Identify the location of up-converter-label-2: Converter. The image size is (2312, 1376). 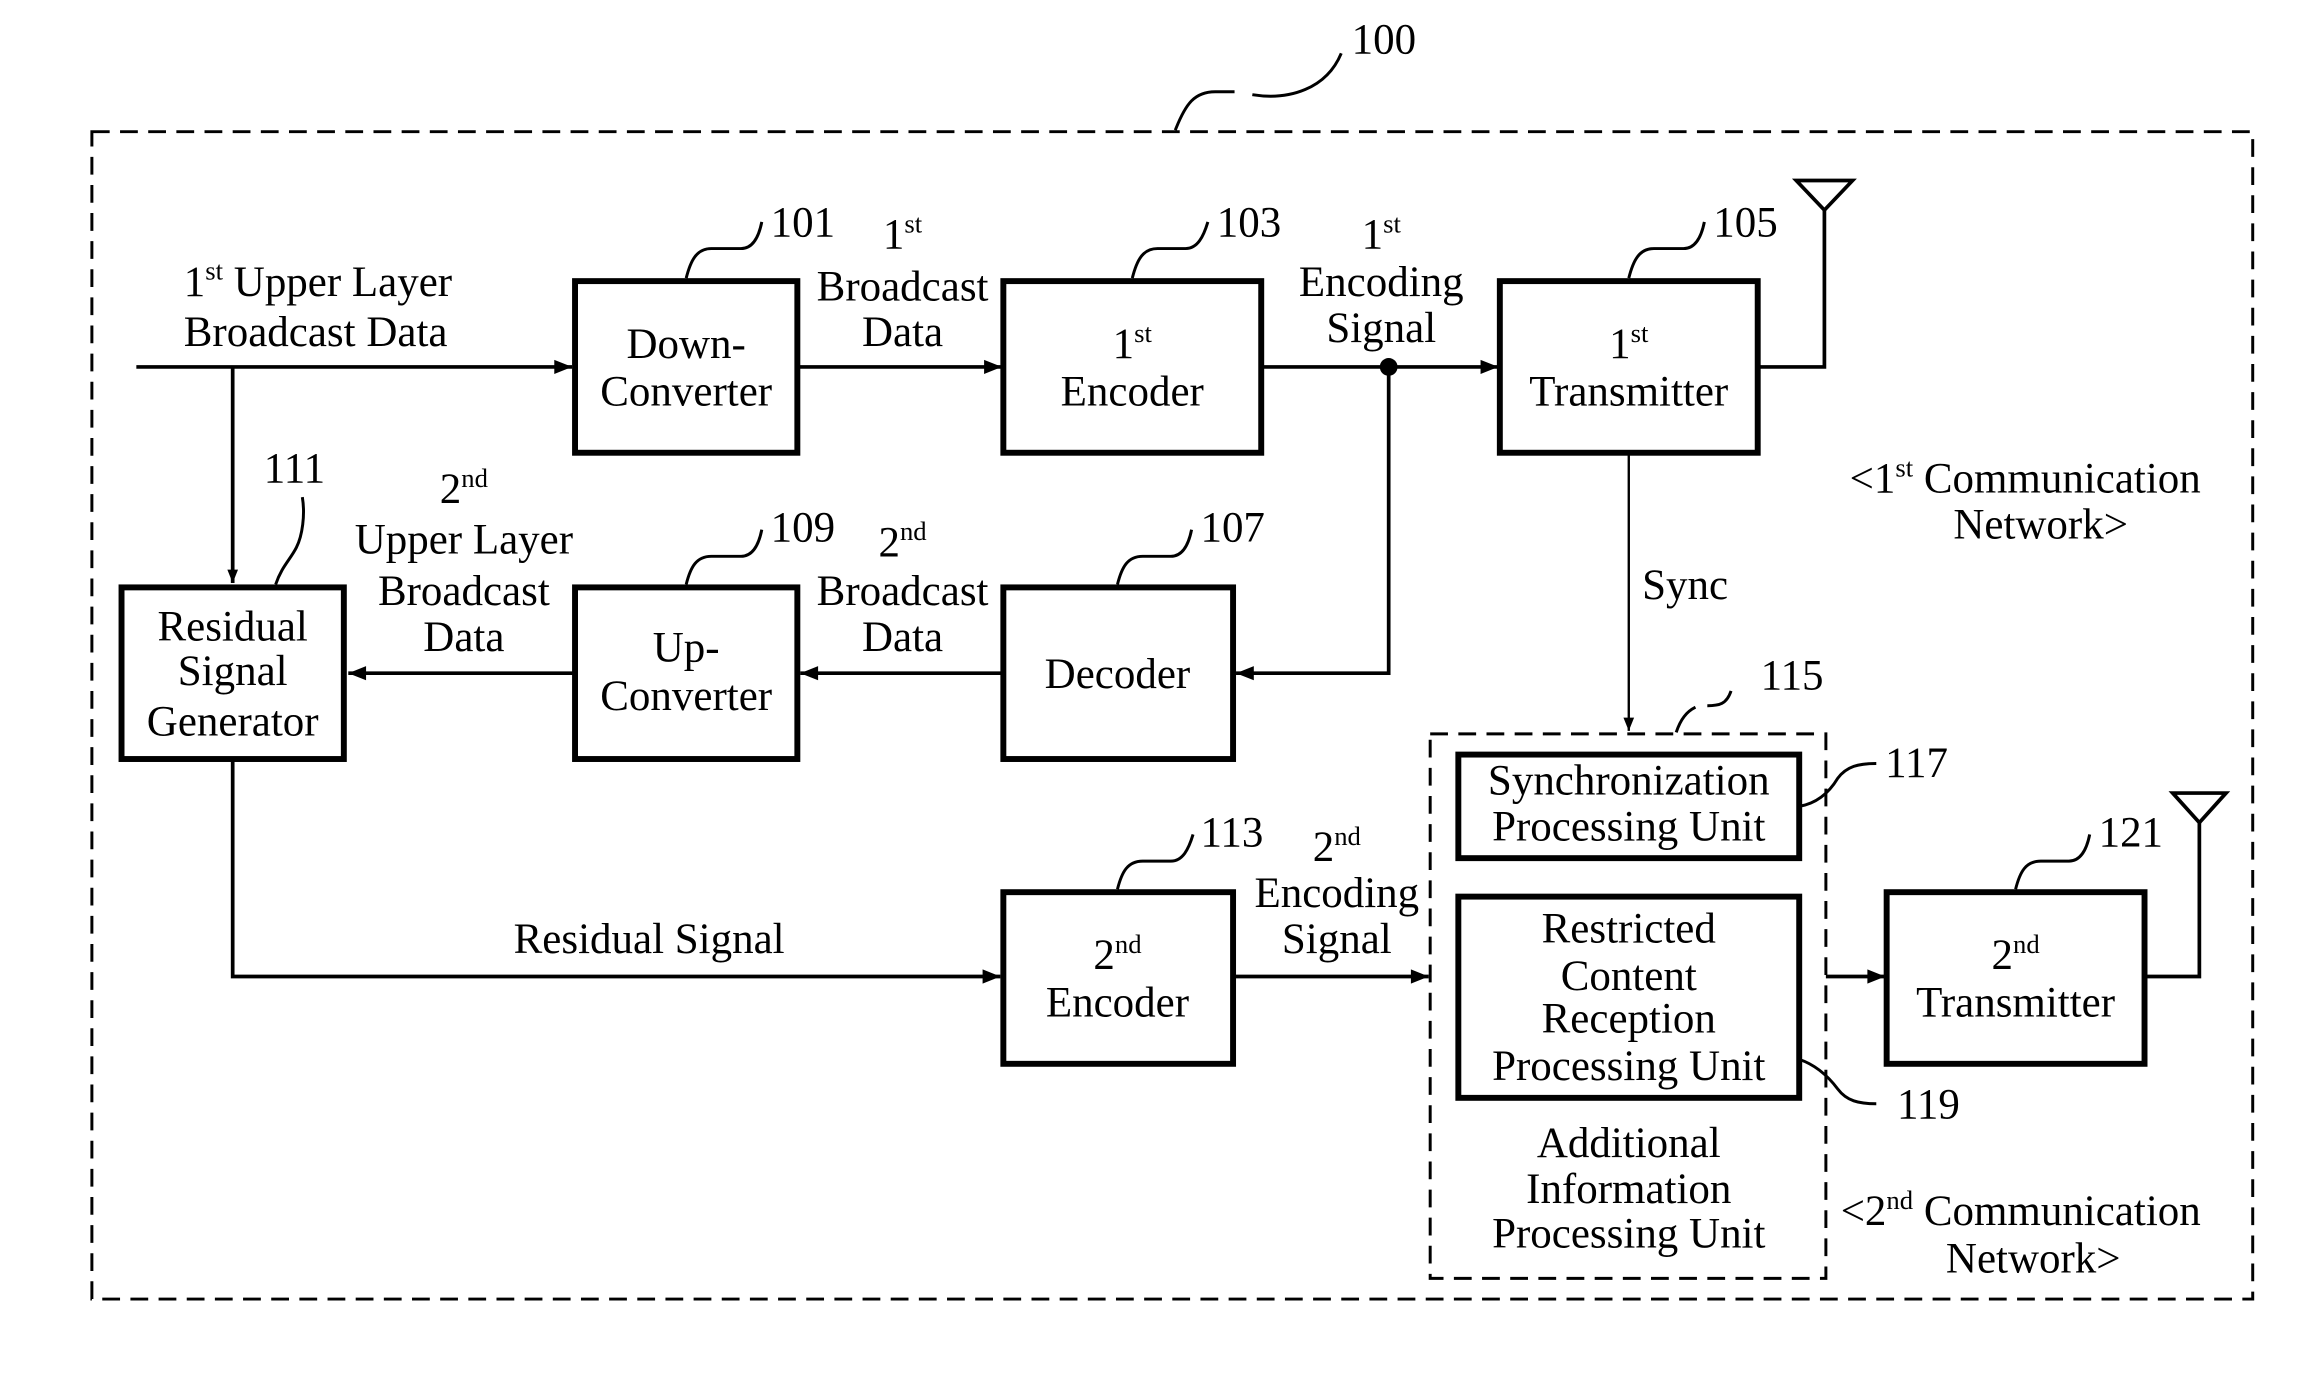
(686, 696).